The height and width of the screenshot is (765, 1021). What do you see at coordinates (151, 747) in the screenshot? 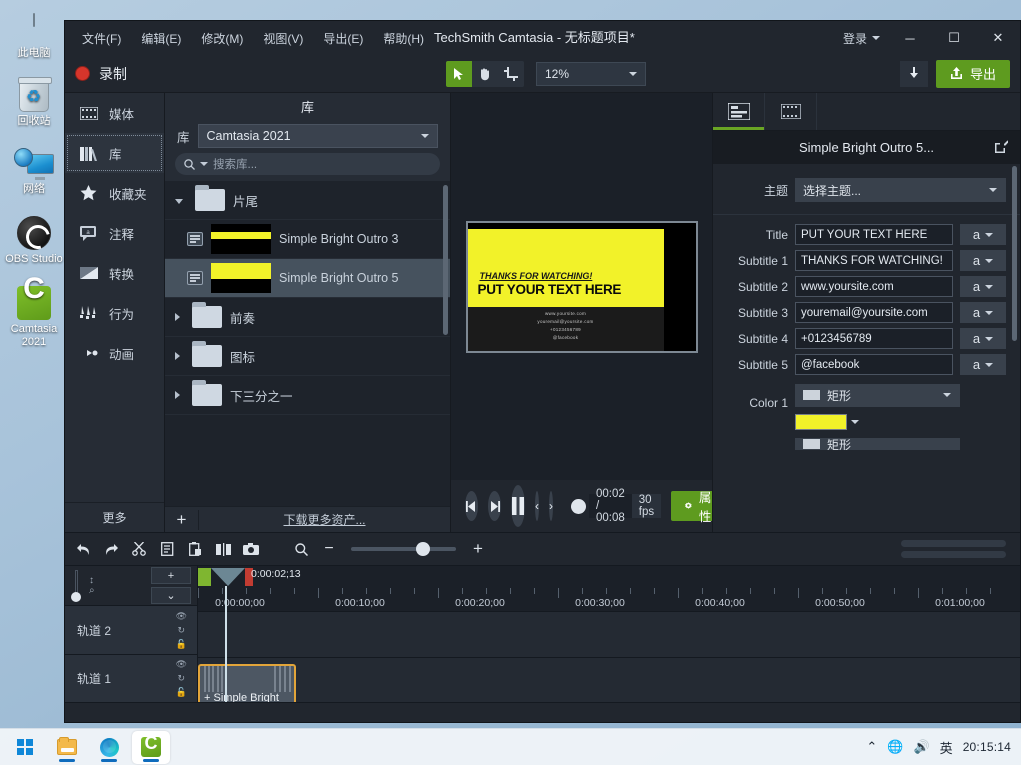
I see `camtasia-taskbar-button` at bounding box center [151, 747].